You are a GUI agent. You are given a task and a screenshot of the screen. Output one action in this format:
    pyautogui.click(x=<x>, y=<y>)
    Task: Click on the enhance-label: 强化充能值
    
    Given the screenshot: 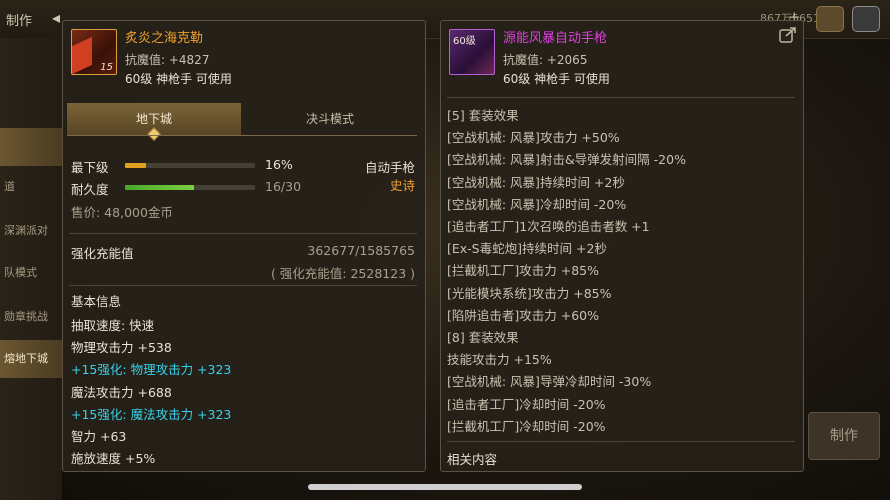 What is the action you would take?
    pyautogui.click(x=102, y=253)
    